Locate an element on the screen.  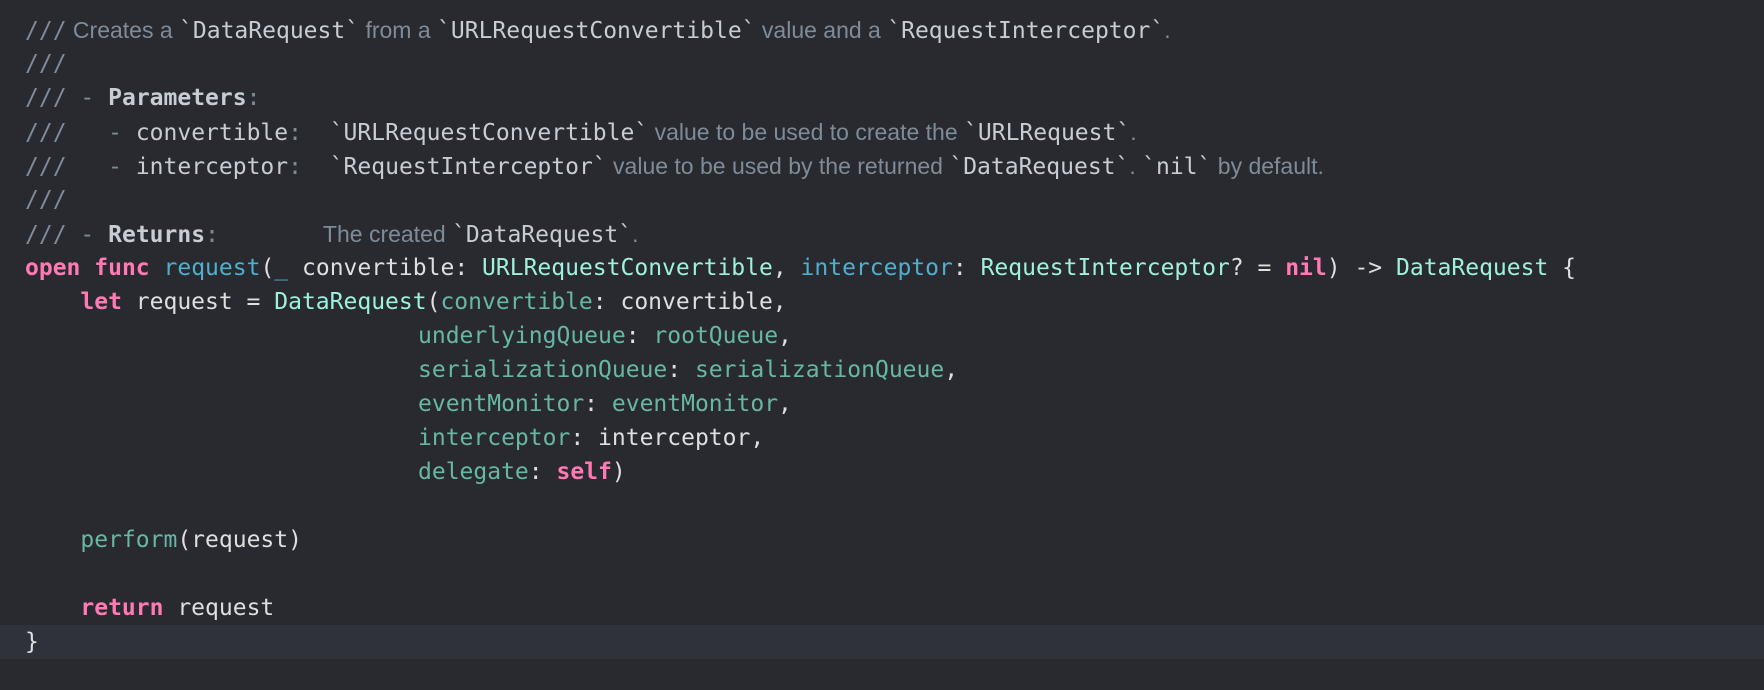
type-name: URLRequestConvertible is located at coordinates (627, 268).